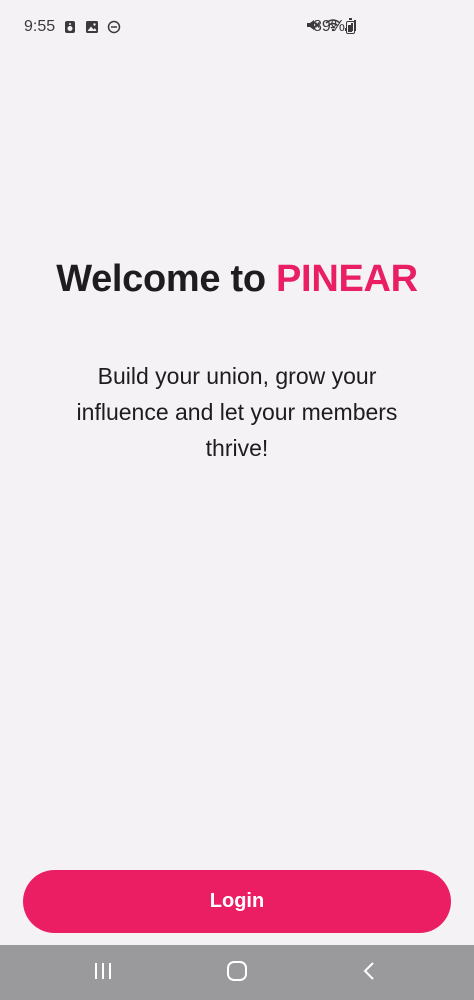  What do you see at coordinates (347, 279) in the screenshot?
I see `brand-name: PINEAR` at bounding box center [347, 279].